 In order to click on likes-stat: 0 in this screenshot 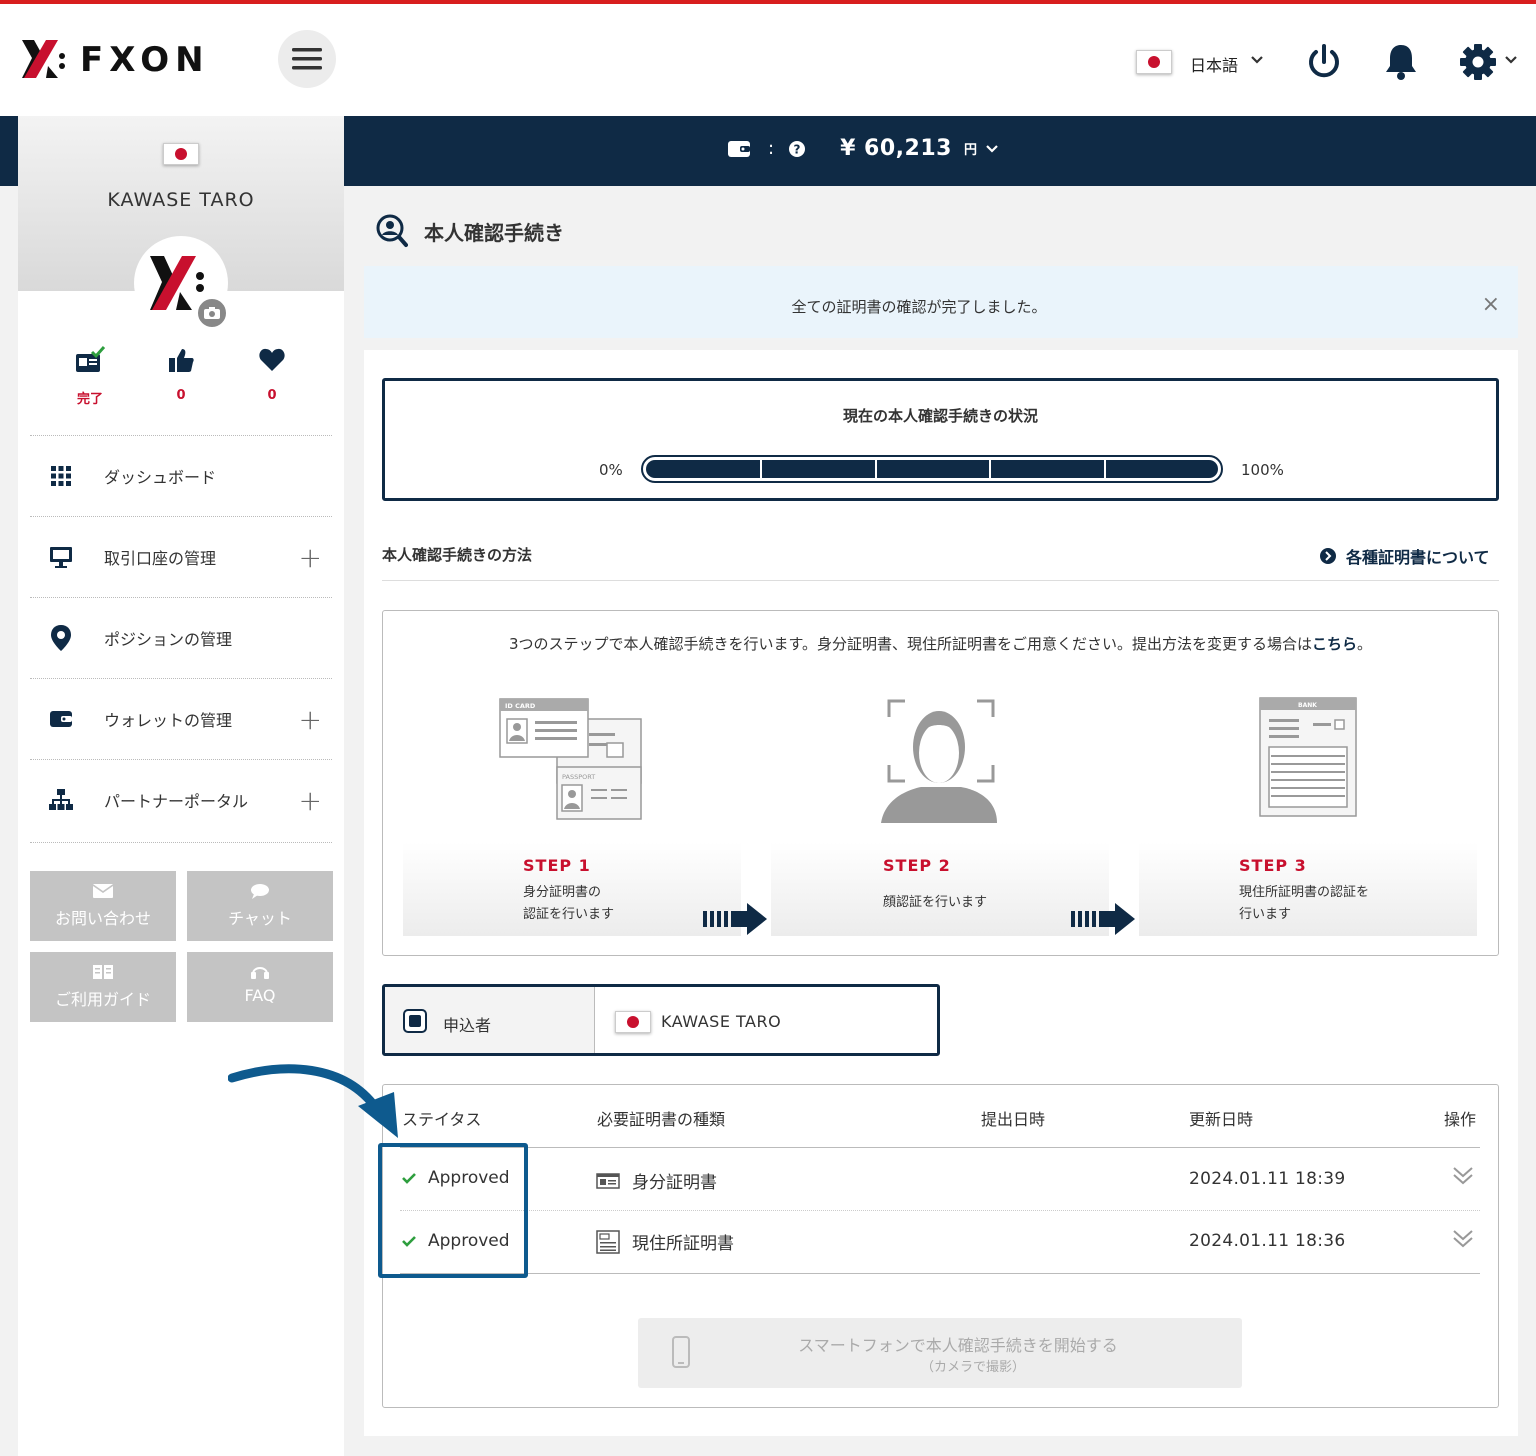, I will do `click(181, 374)`.